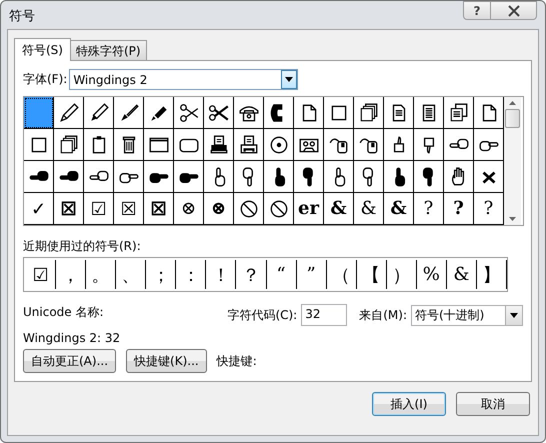  I want to click on symbol-glyph: ✓, so click(38, 209).